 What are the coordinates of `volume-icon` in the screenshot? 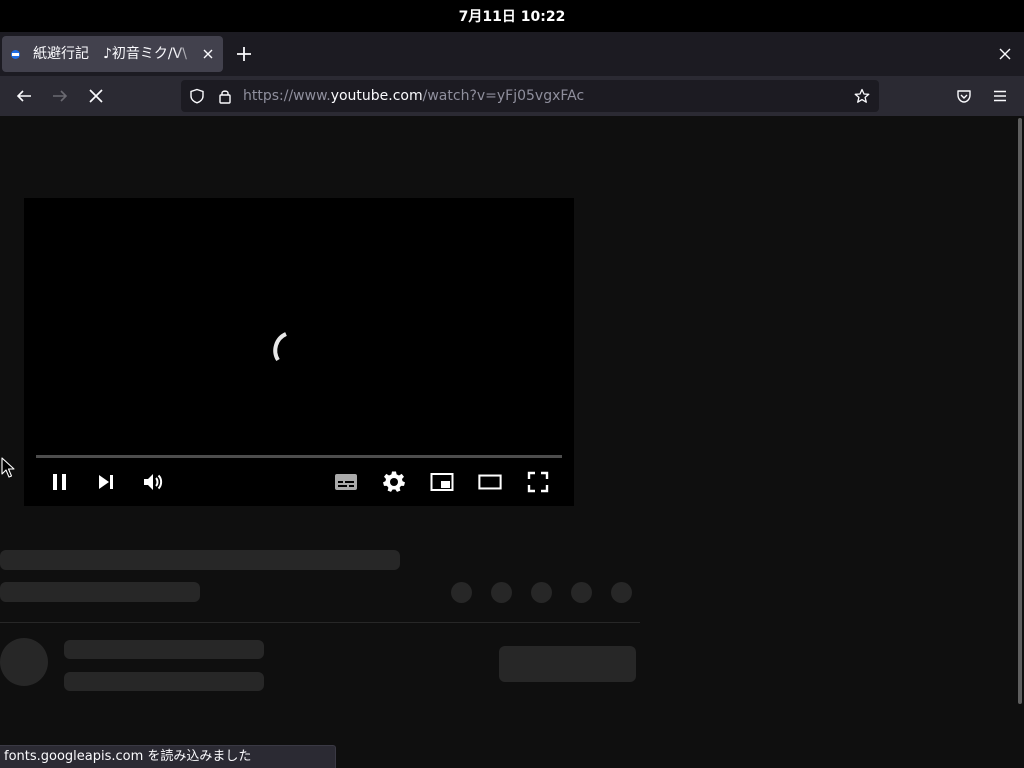 It's located at (153, 482).